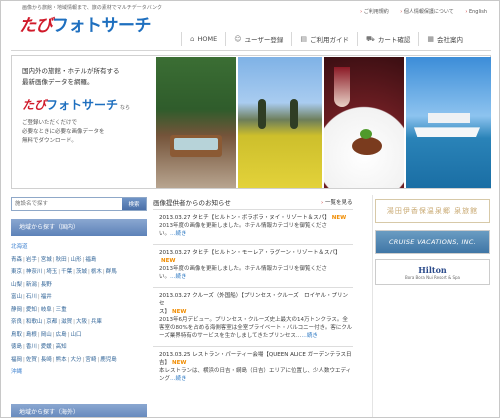 Image resolution: width=500 pixels, height=418 pixels. I want to click on area-link: 群馬, so click(111, 272).